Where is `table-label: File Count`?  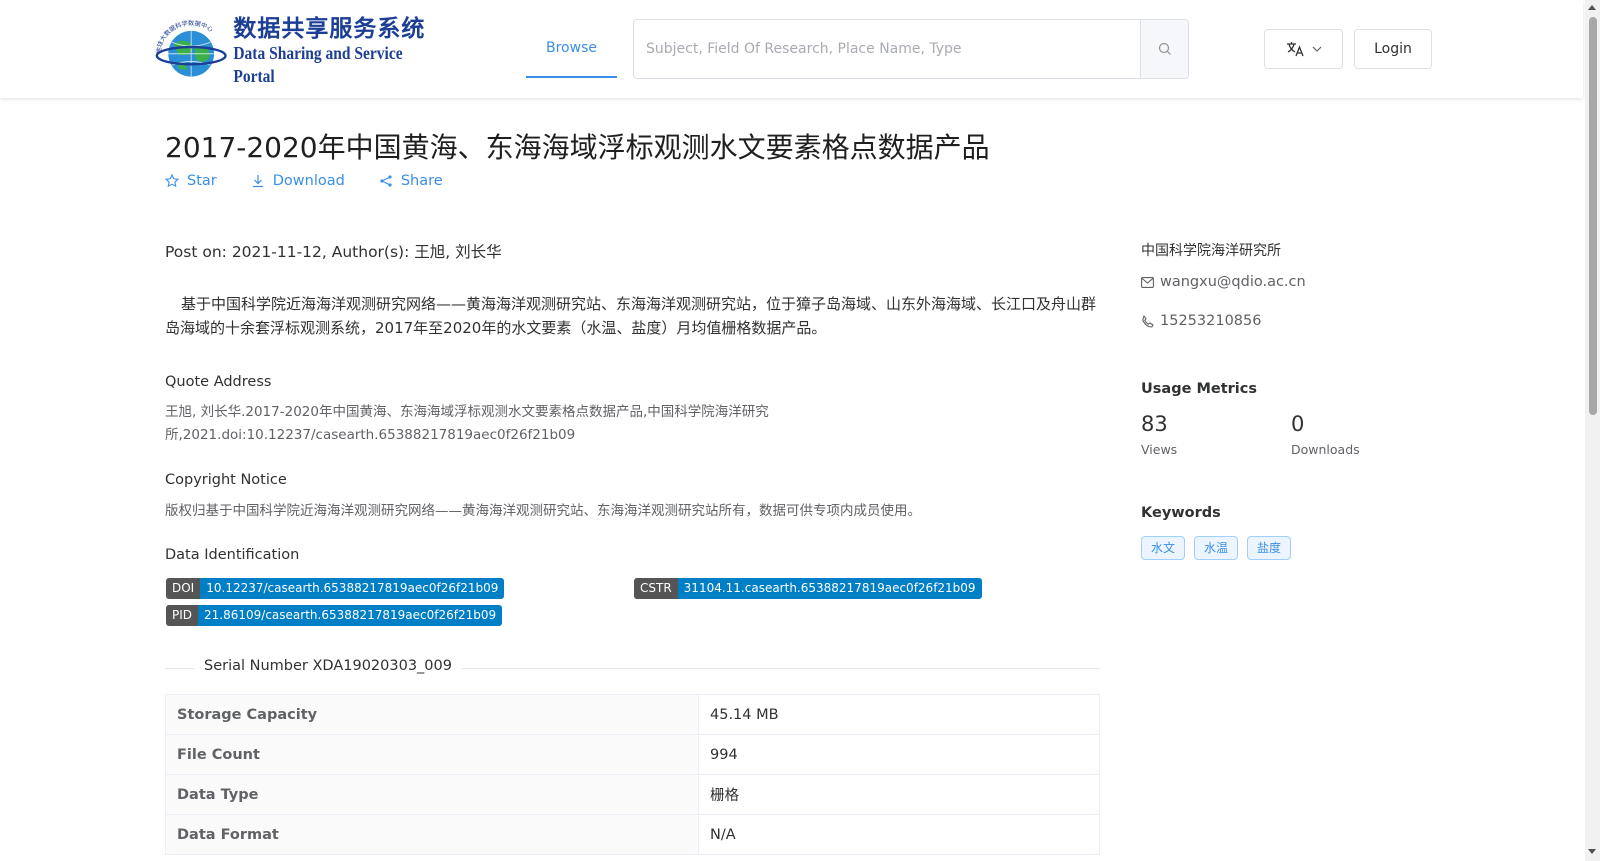 table-label: File Count is located at coordinates (432, 754).